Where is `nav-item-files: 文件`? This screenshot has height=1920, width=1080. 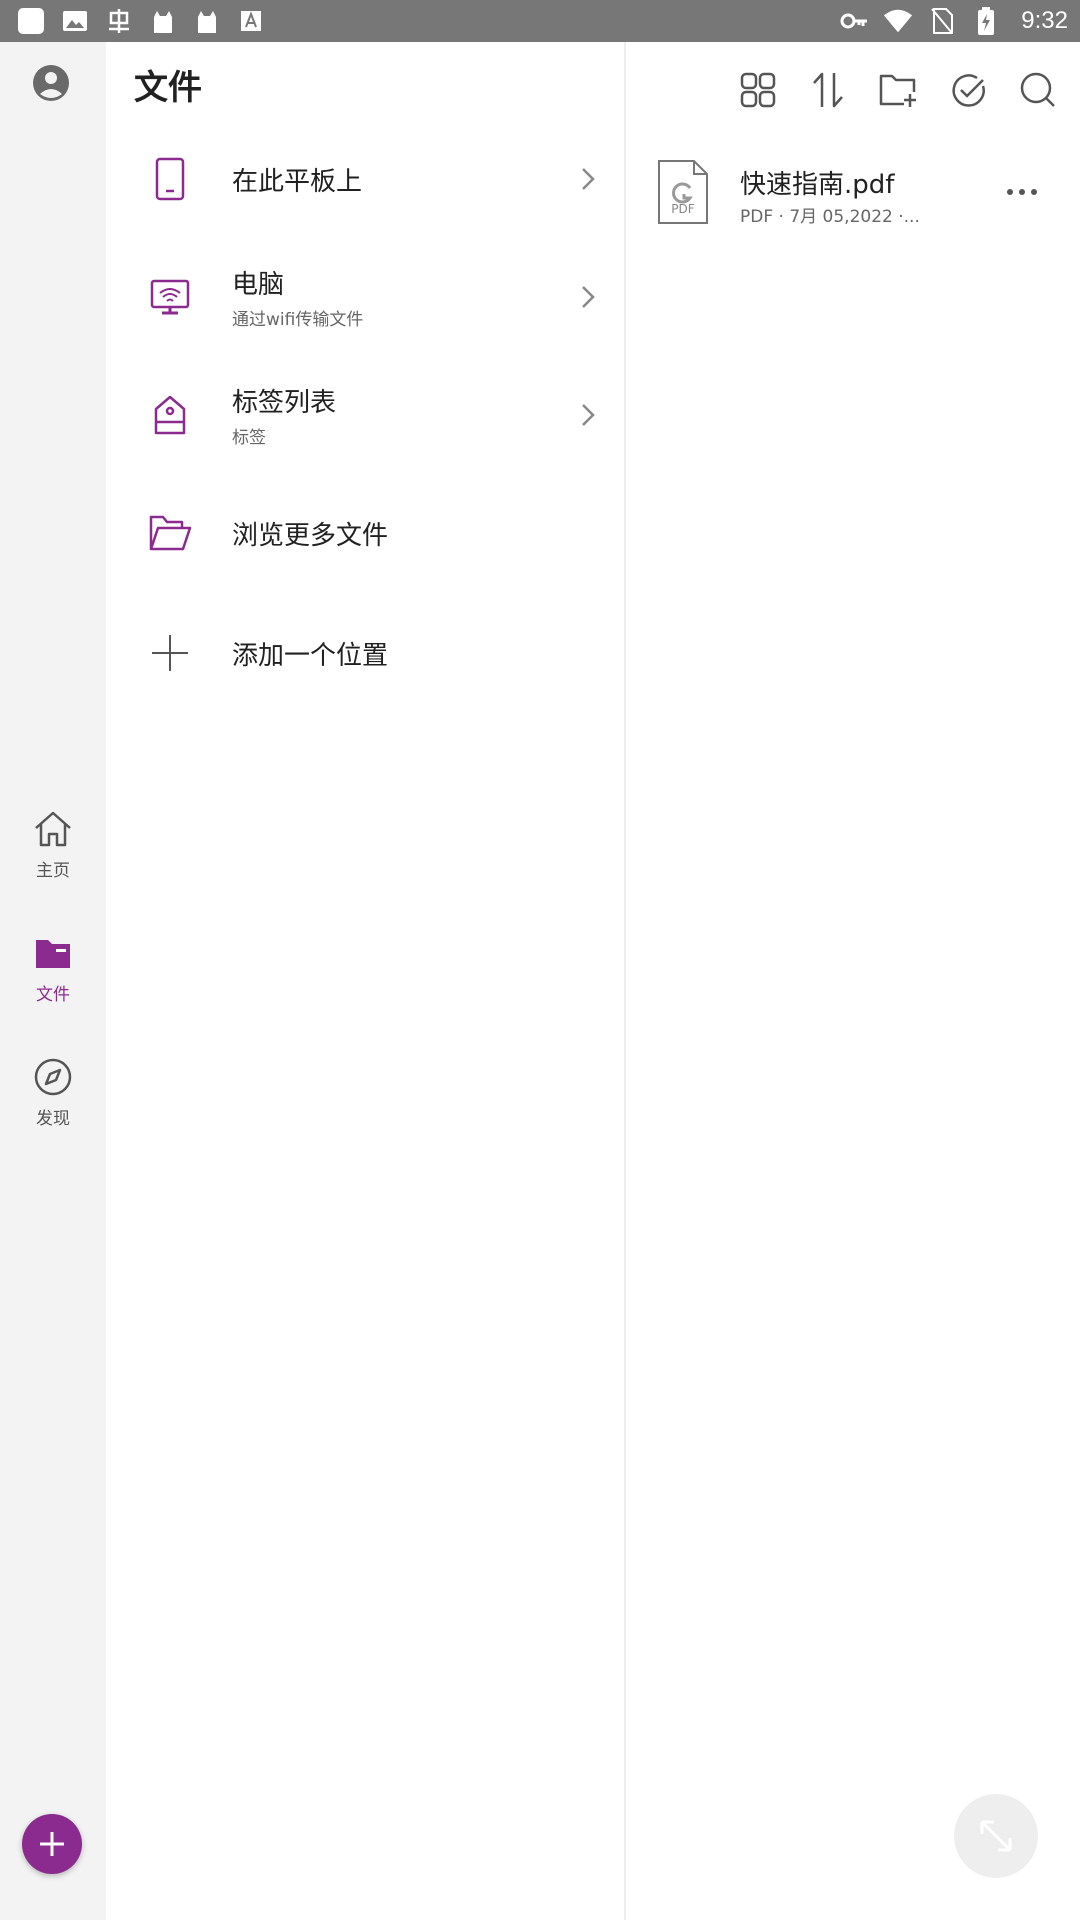
nav-item-files: 文件 is located at coordinates (53, 977).